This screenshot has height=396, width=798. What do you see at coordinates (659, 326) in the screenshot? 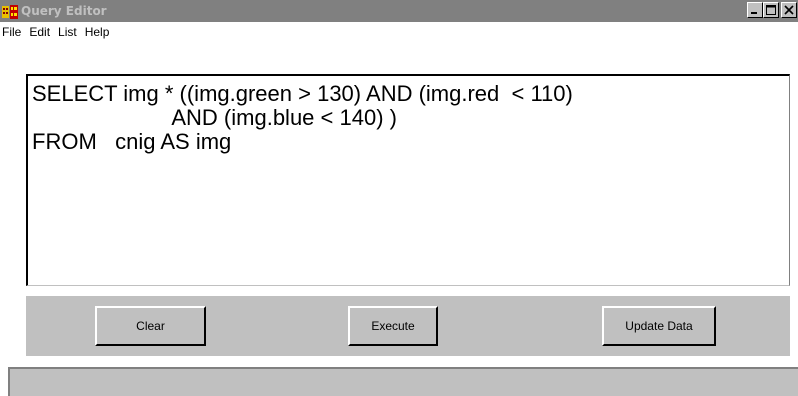
I see `update-data-button: Update Data` at bounding box center [659, 326].